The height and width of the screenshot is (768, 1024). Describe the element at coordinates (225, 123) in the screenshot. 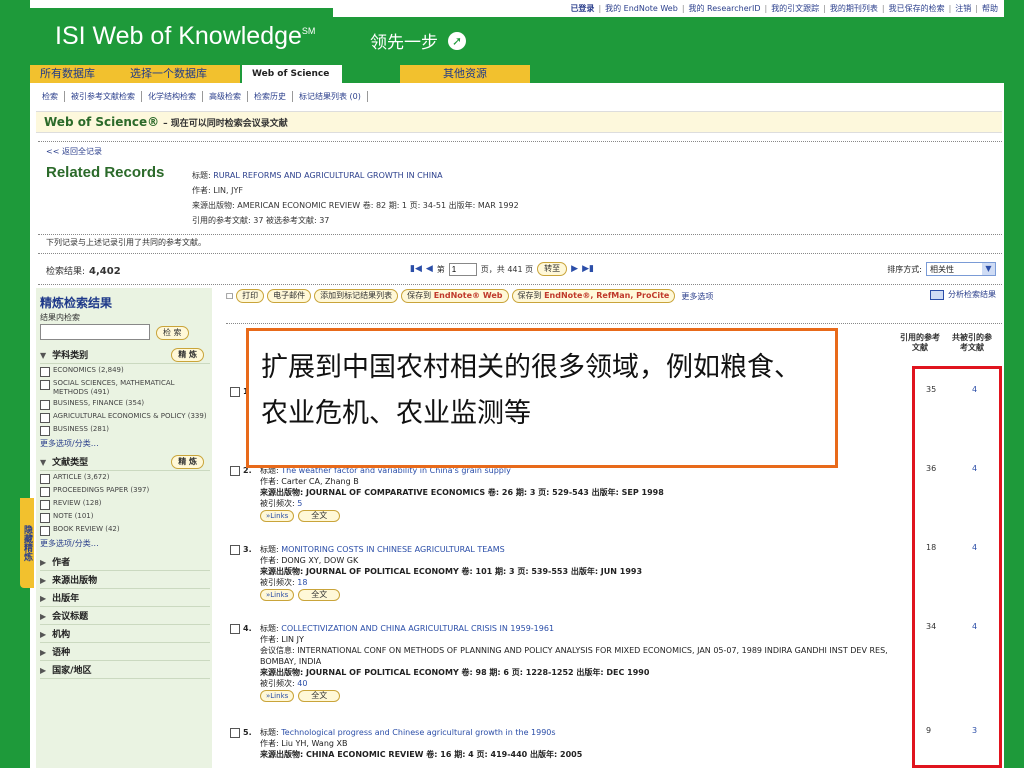

I see `page-subtitle: – 现在可以同时检索会议录文献` at that location.